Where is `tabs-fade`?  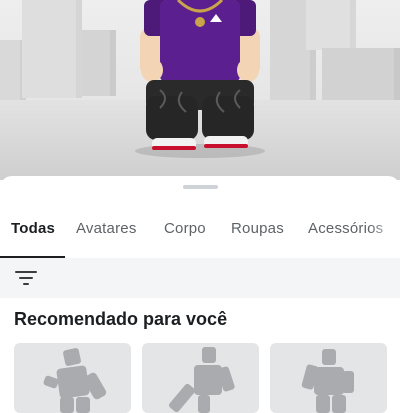
tabs-fade is located at coordinates (385, 233).